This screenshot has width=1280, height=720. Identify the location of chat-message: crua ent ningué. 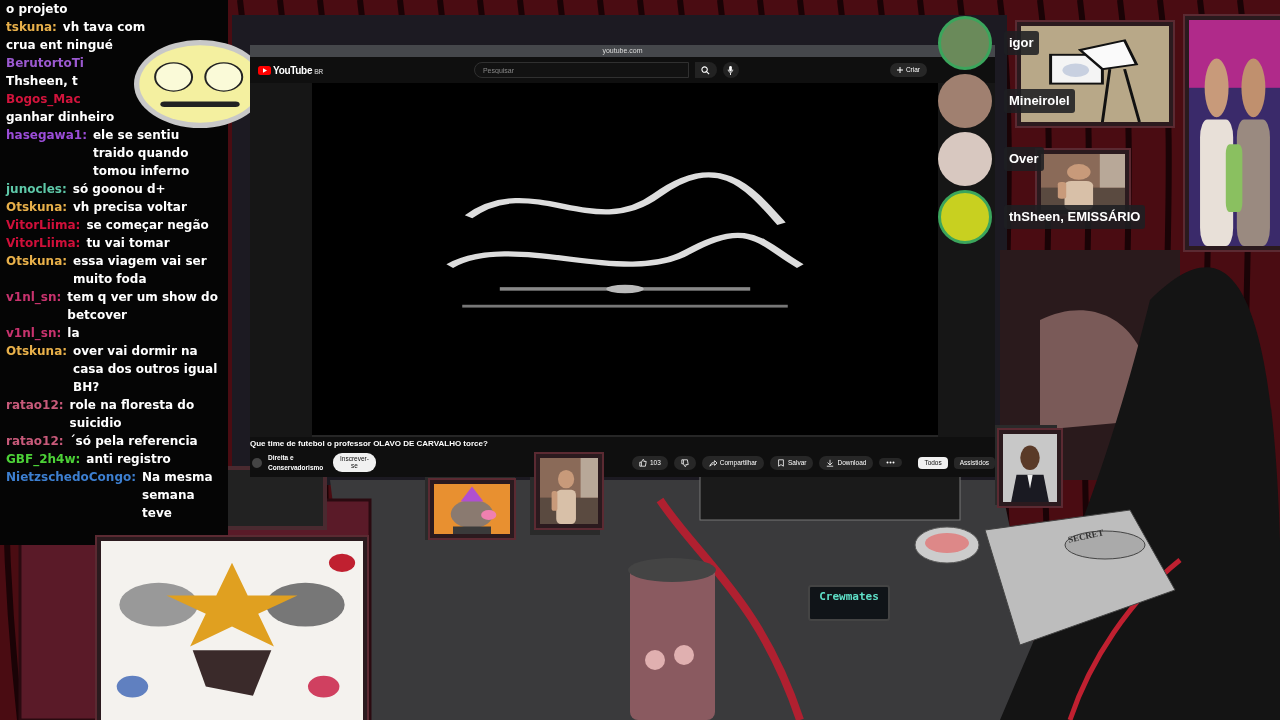
(60, 45).